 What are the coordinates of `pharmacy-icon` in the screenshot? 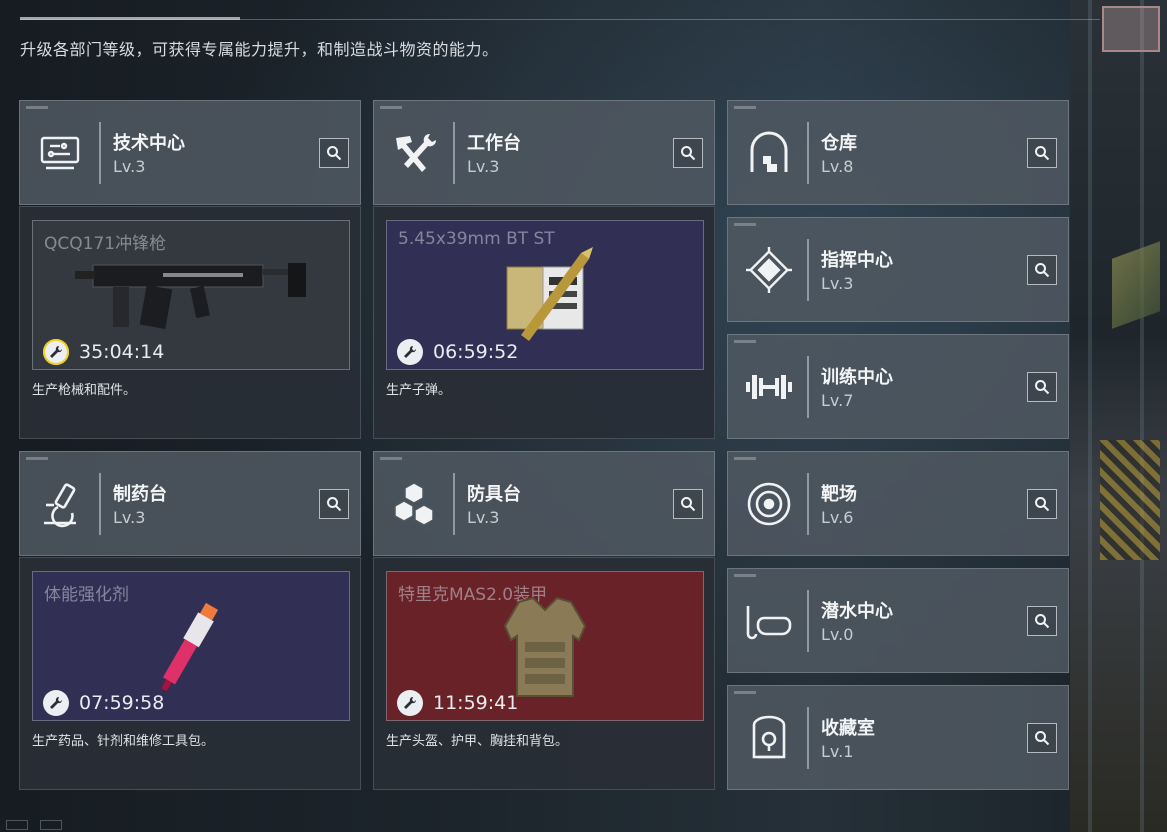 It's located at (61, 504).